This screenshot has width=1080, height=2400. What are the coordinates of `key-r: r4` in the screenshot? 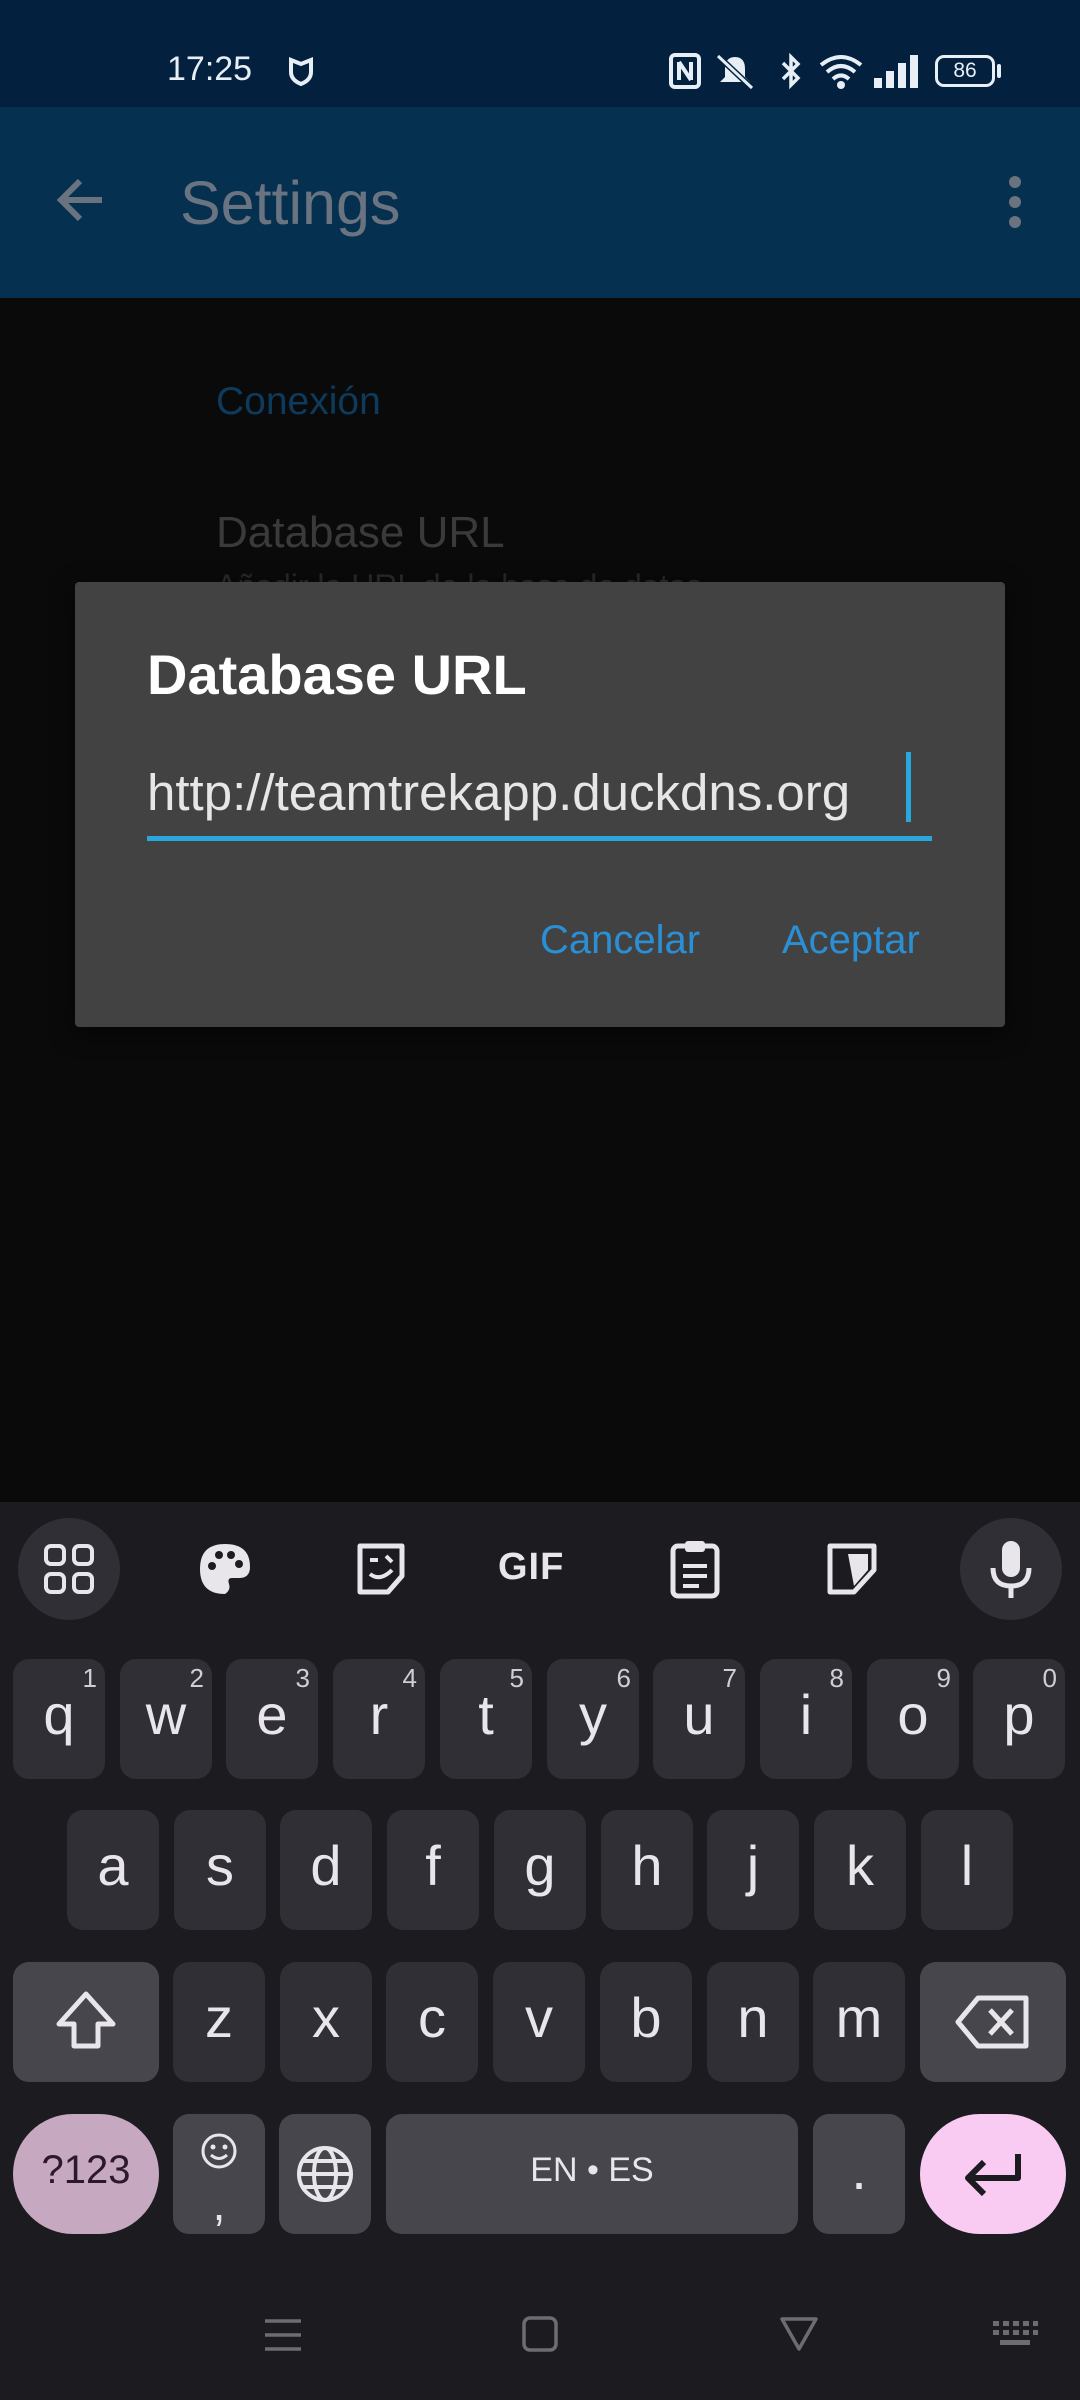 It's located at (379, 1719).